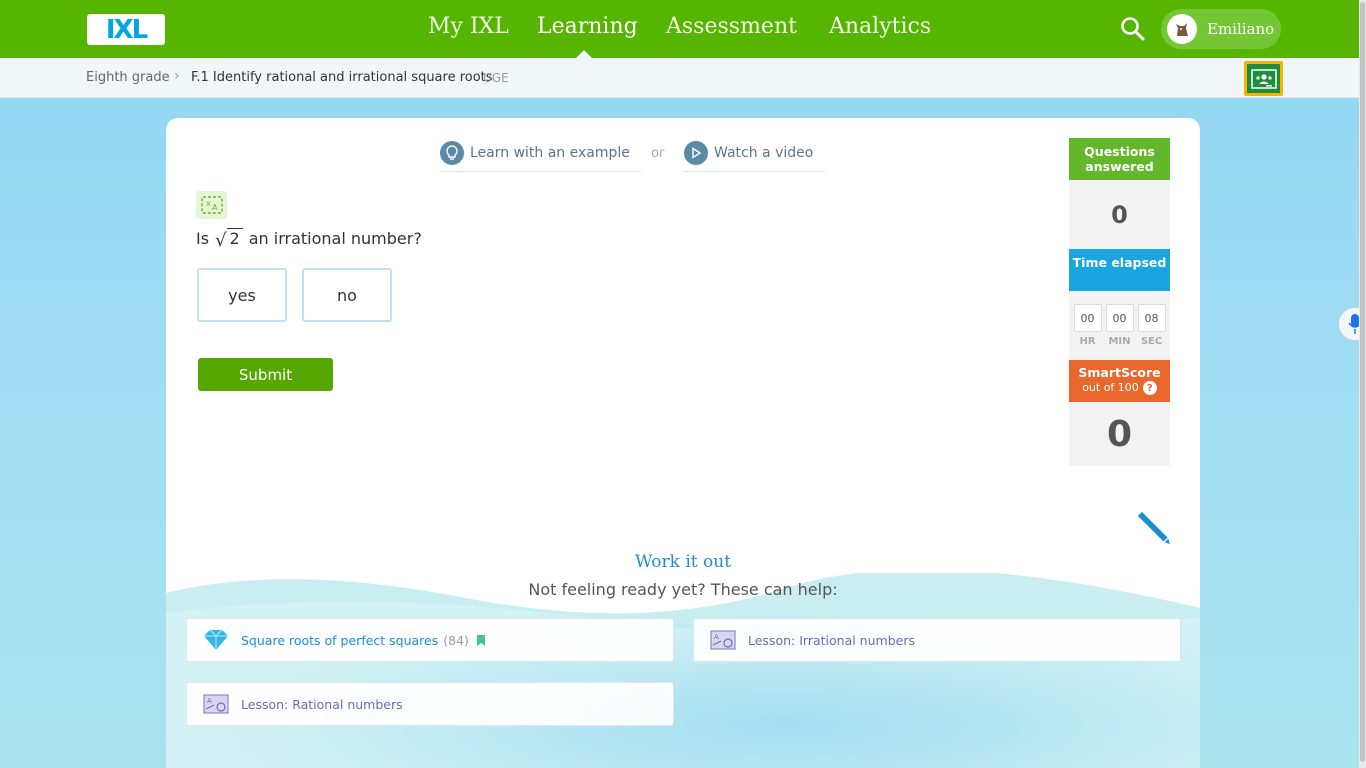 Image resolution: width=1366 pixels, height=768 pixels. What do you see at coordinates (340, 640) in the screenshot?
I see `resource-label: Square roots of perfect squares` at bounding box center [340, 640].